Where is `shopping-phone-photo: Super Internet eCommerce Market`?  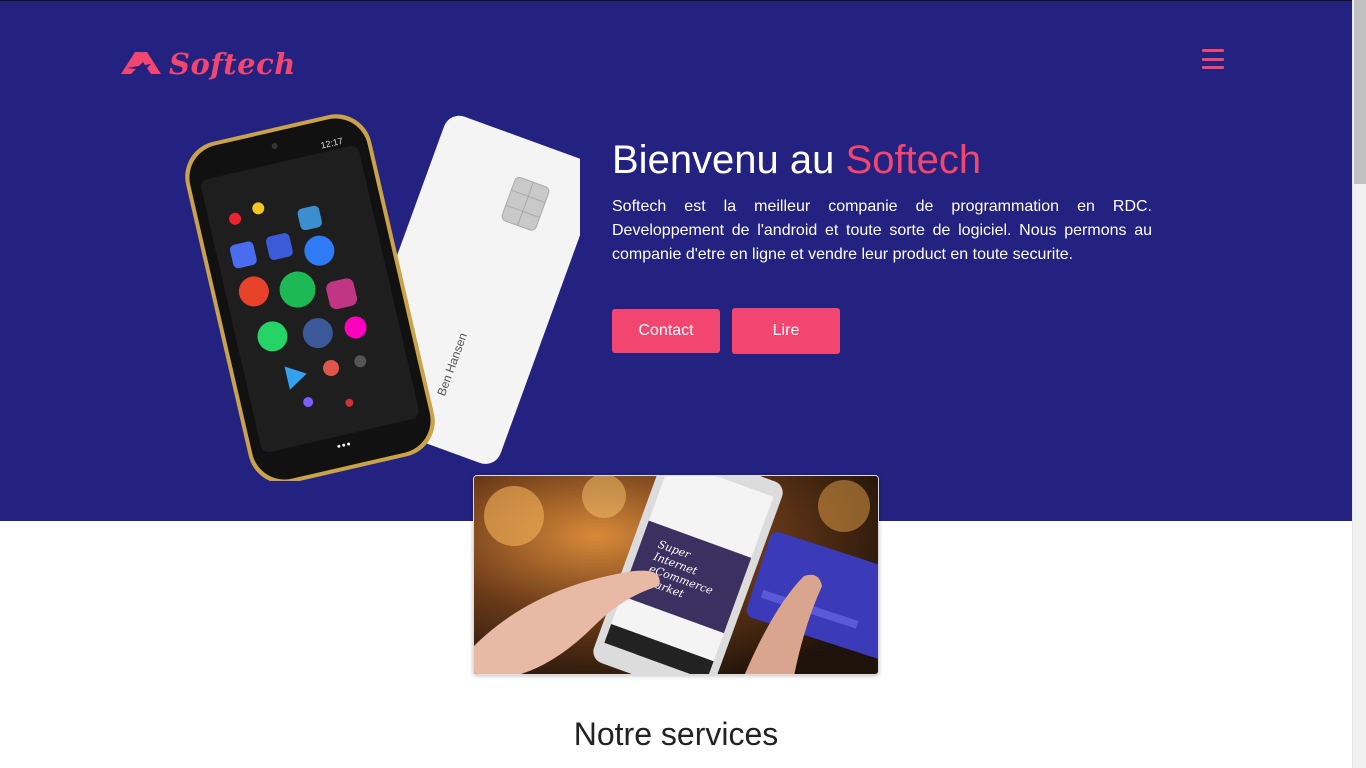
shopping-phone-photo: Super Internet eCommerce Market is located at coordinates (676, 575).